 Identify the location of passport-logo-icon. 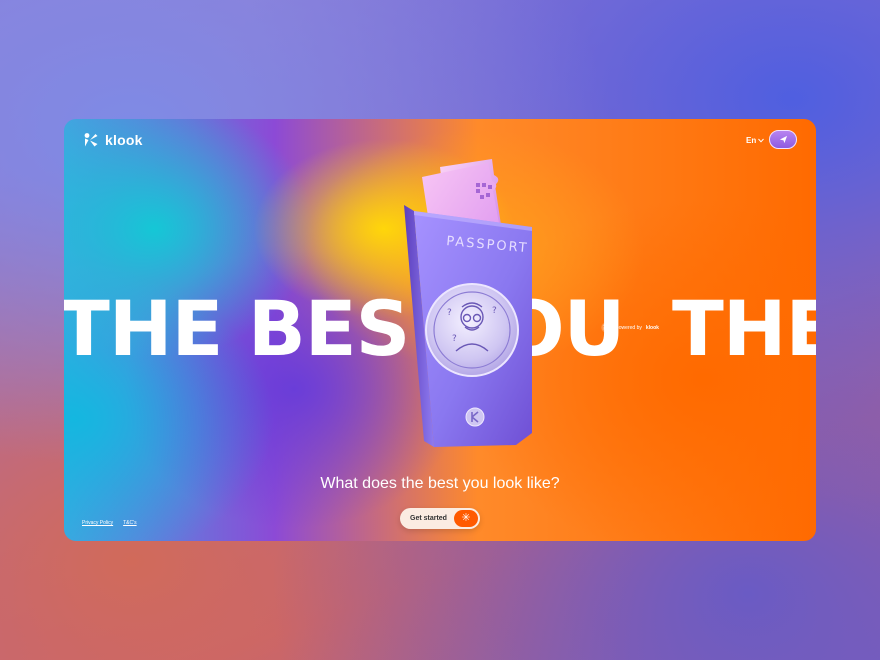
(475, 417).